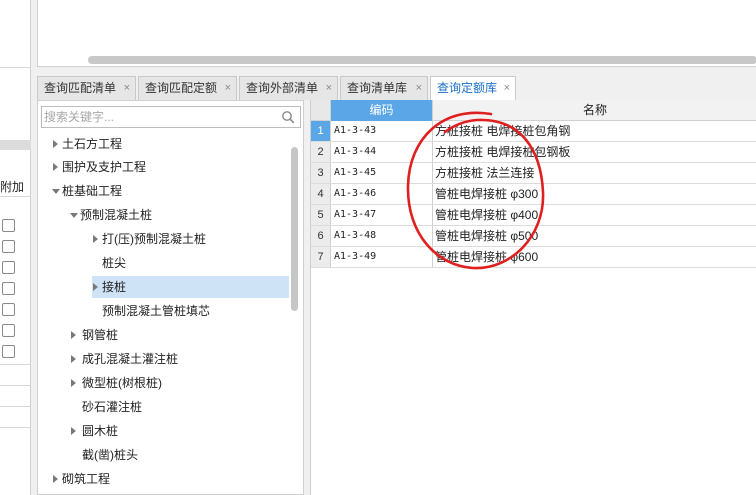  What do you see at coordinates (158, 117) in the screenshot?
I see `search-input` at bounding box center [158, 117].